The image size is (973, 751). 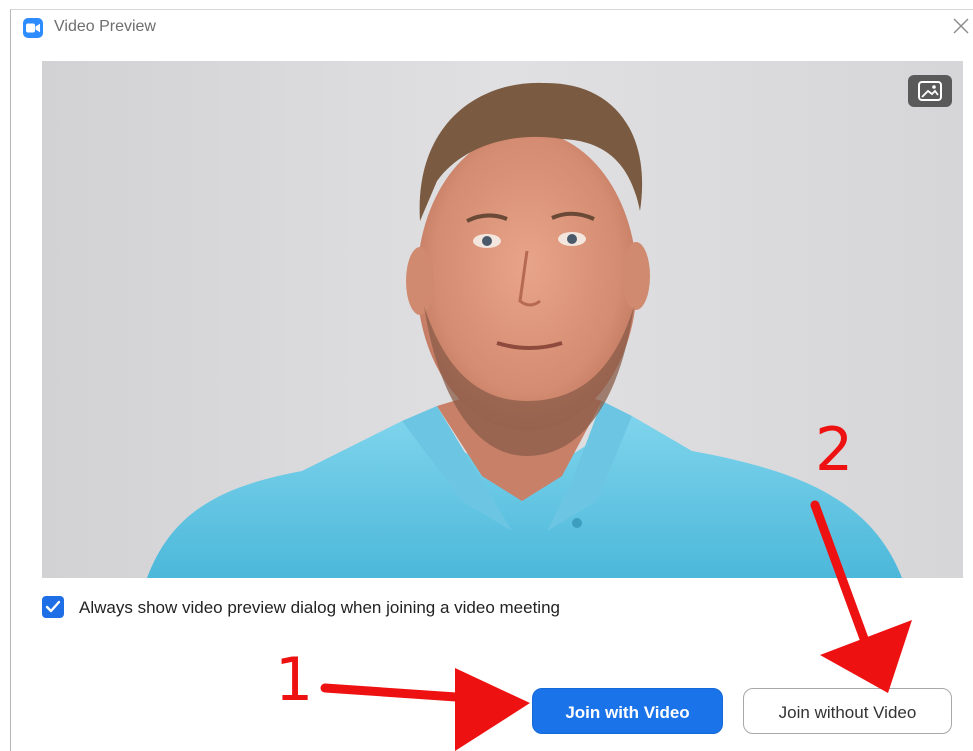 I want to click on title-bar: Video Preview, so click(x=492, y=27).